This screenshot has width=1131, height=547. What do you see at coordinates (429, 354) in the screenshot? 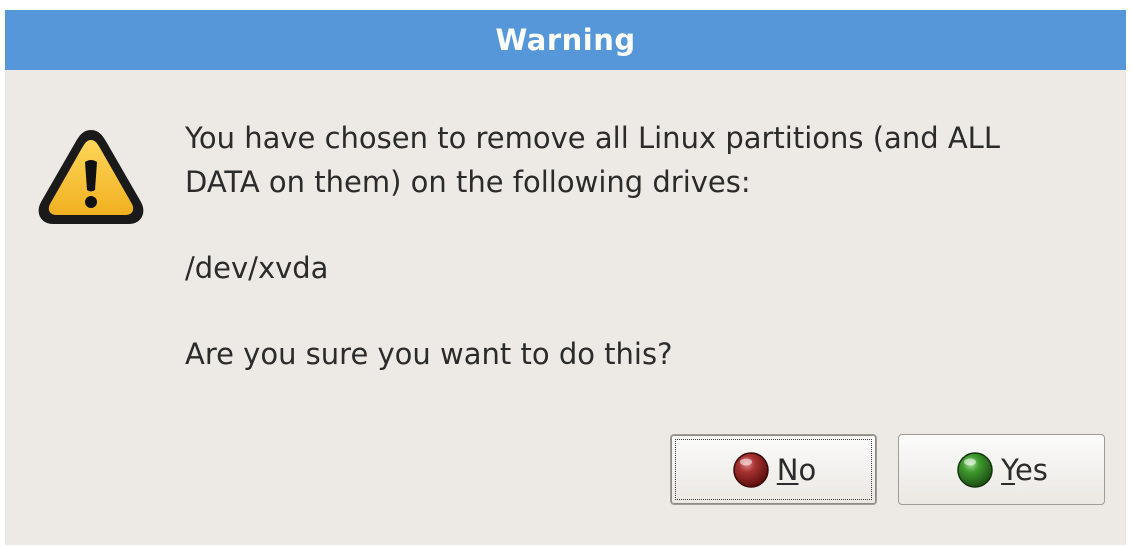
I see `confirm-question: Are you sure you want to do this?` at bounding box center [429, 354].